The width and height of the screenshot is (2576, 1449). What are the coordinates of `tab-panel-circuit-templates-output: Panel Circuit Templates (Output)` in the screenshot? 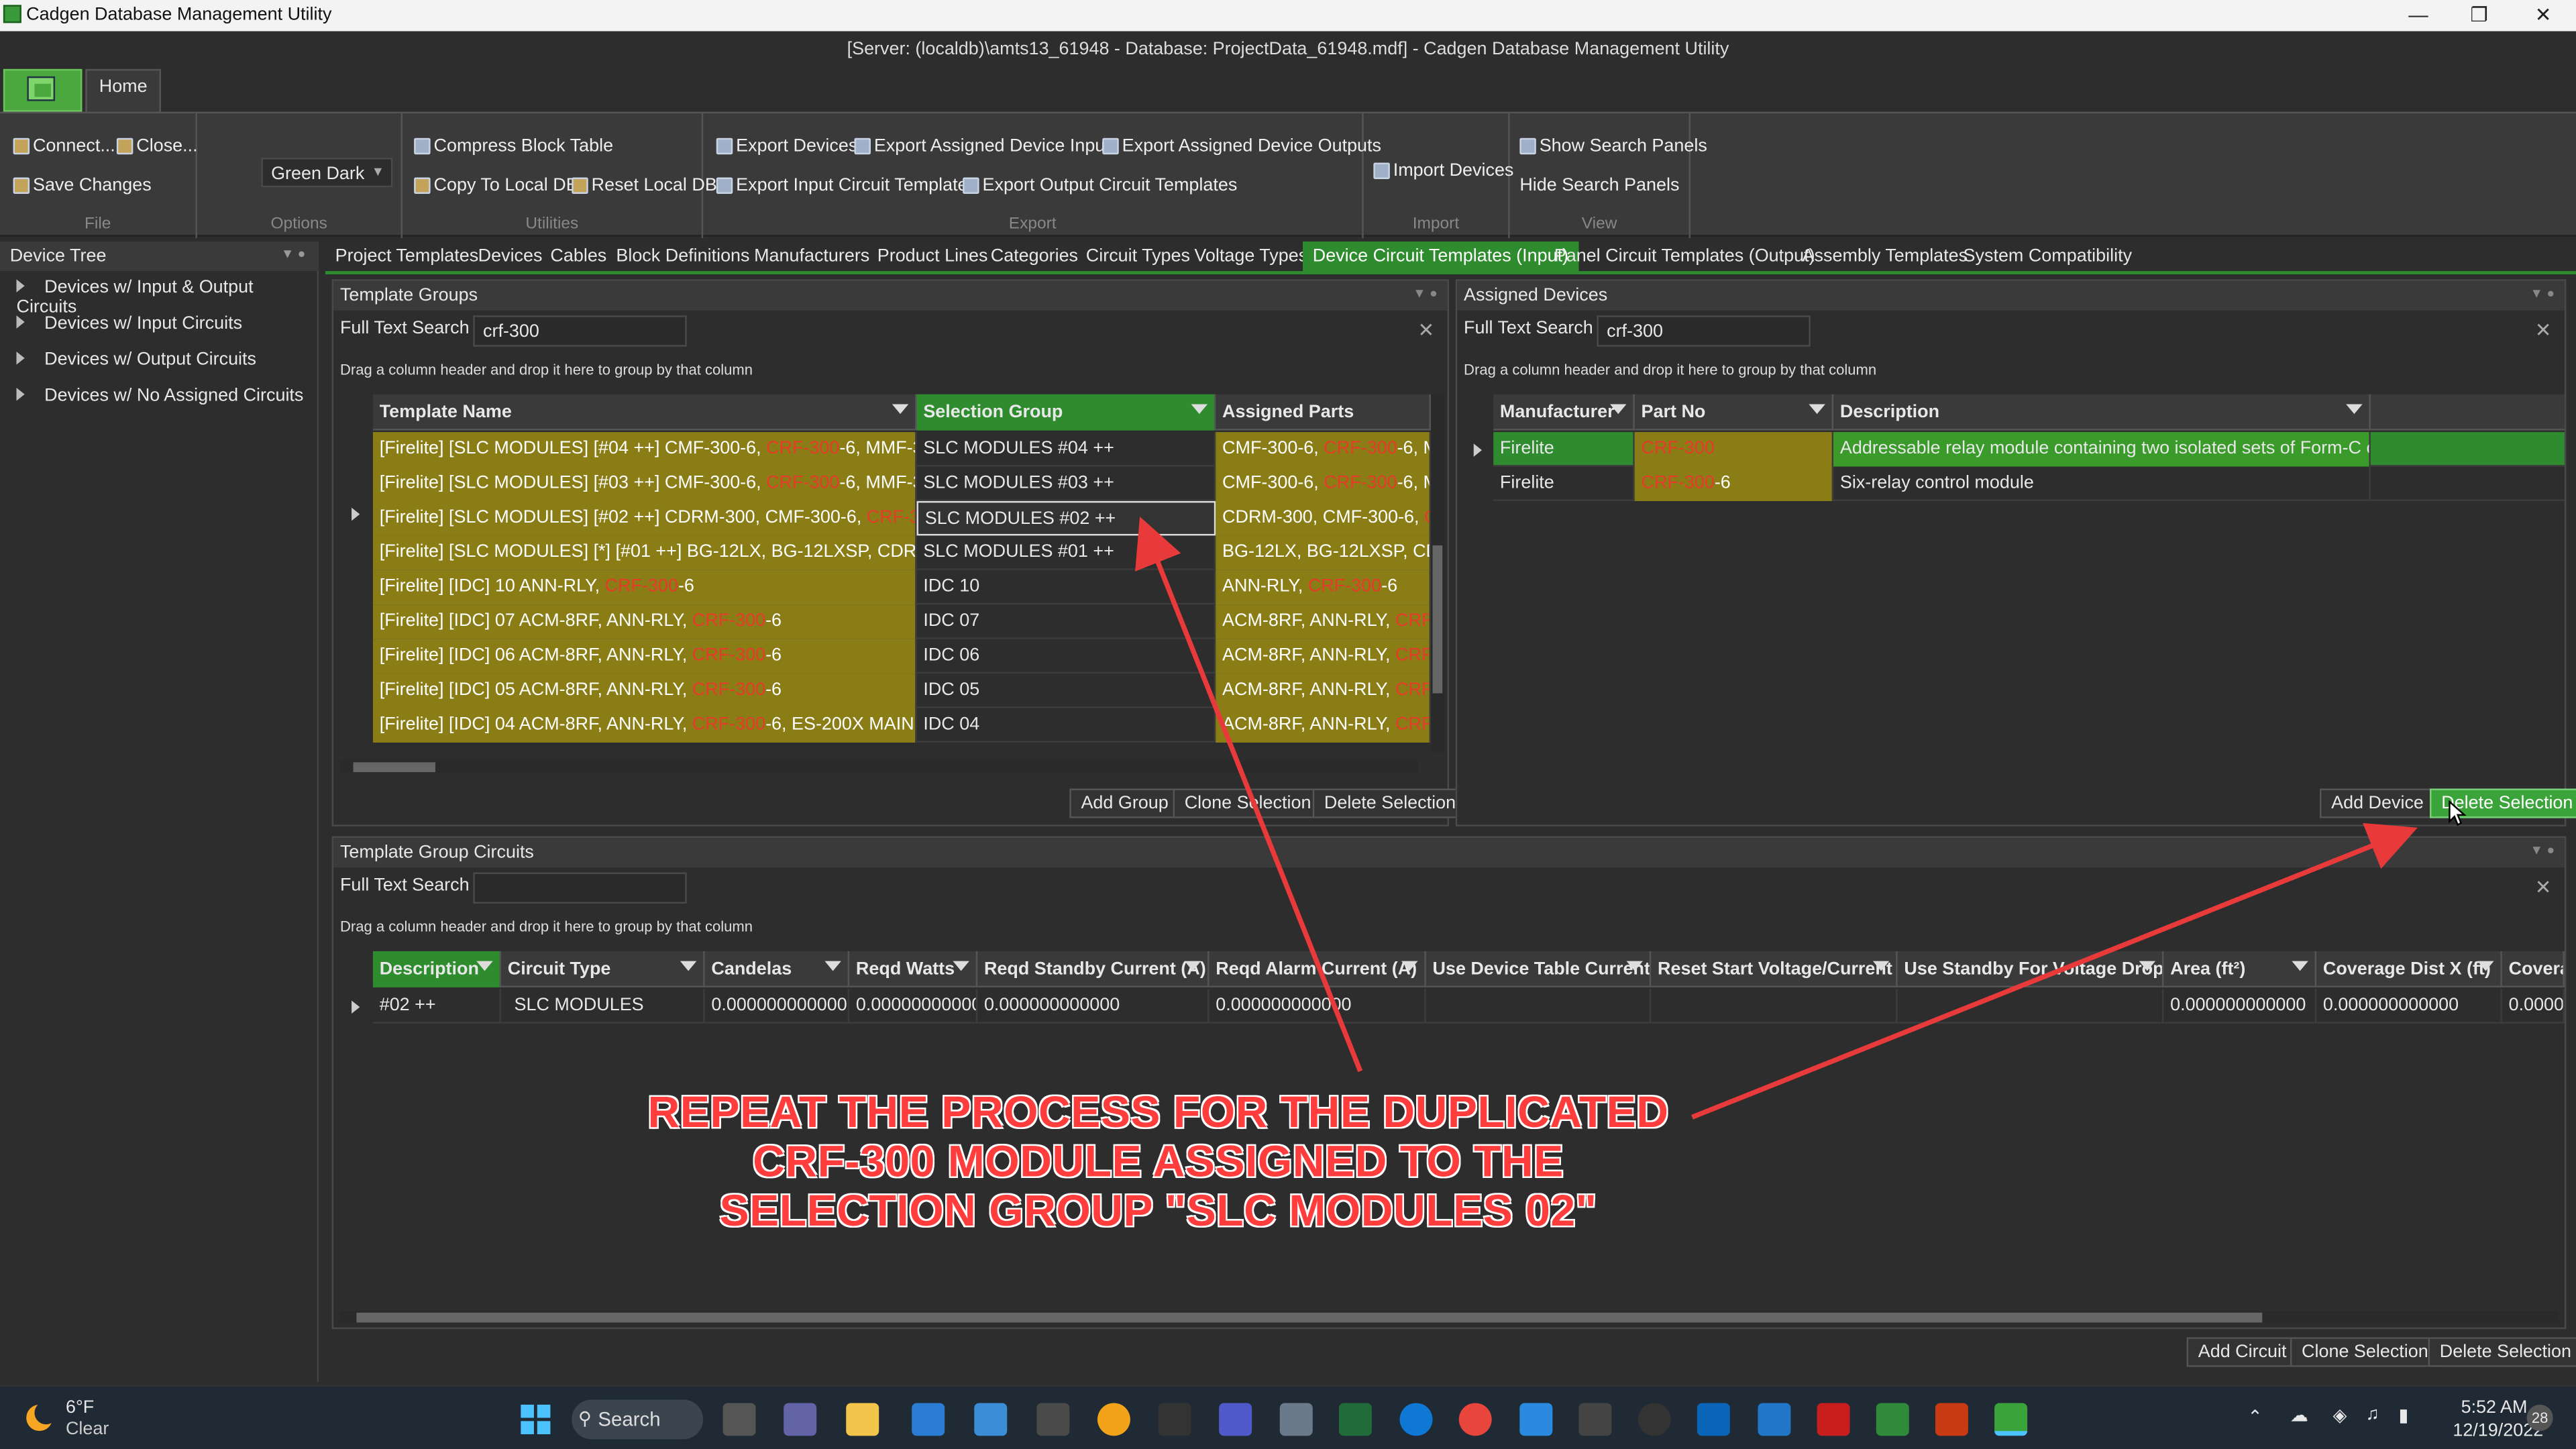 It's located at (1684, 257).